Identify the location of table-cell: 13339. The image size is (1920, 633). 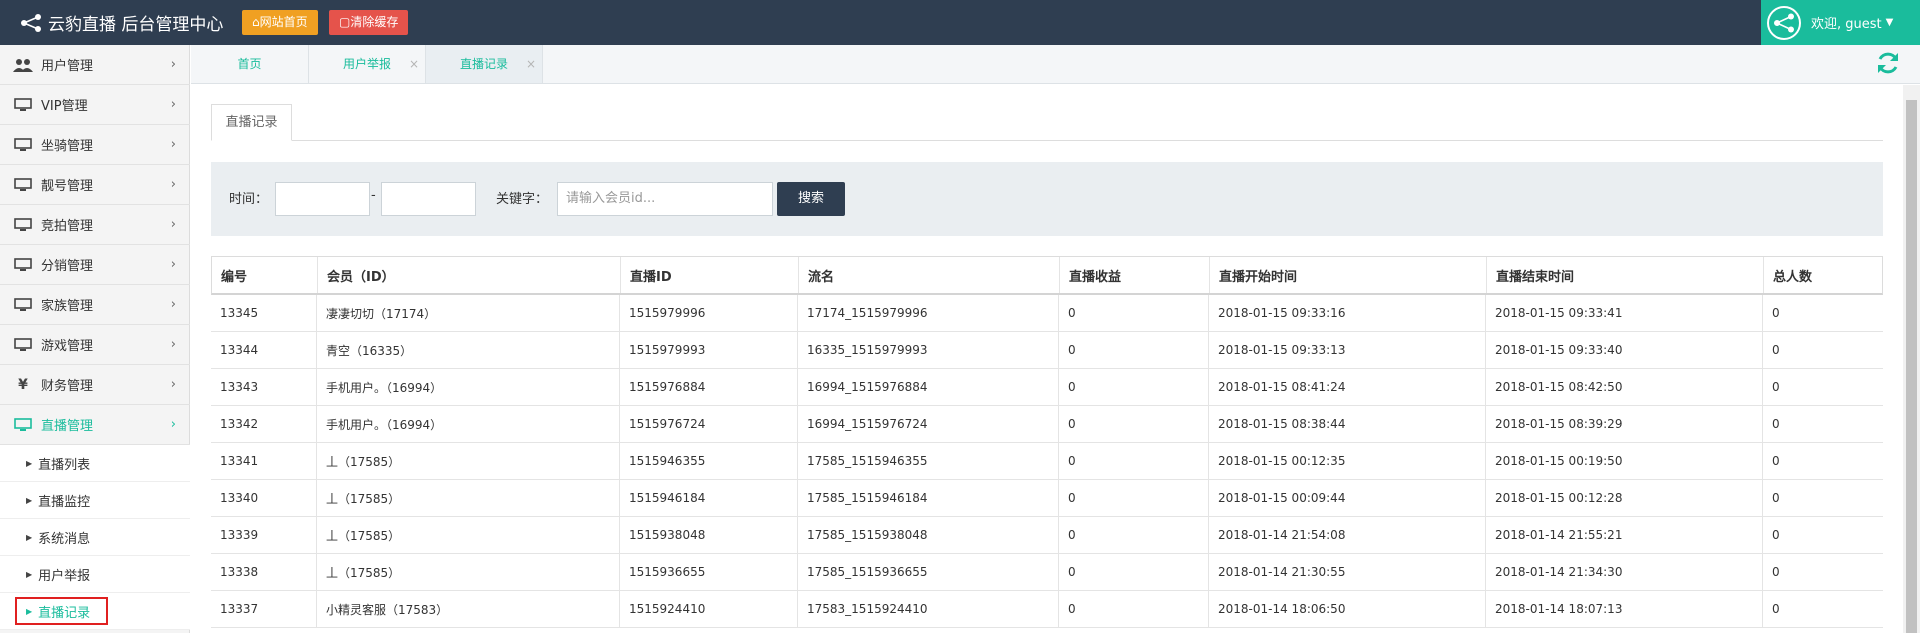
(239, 535).